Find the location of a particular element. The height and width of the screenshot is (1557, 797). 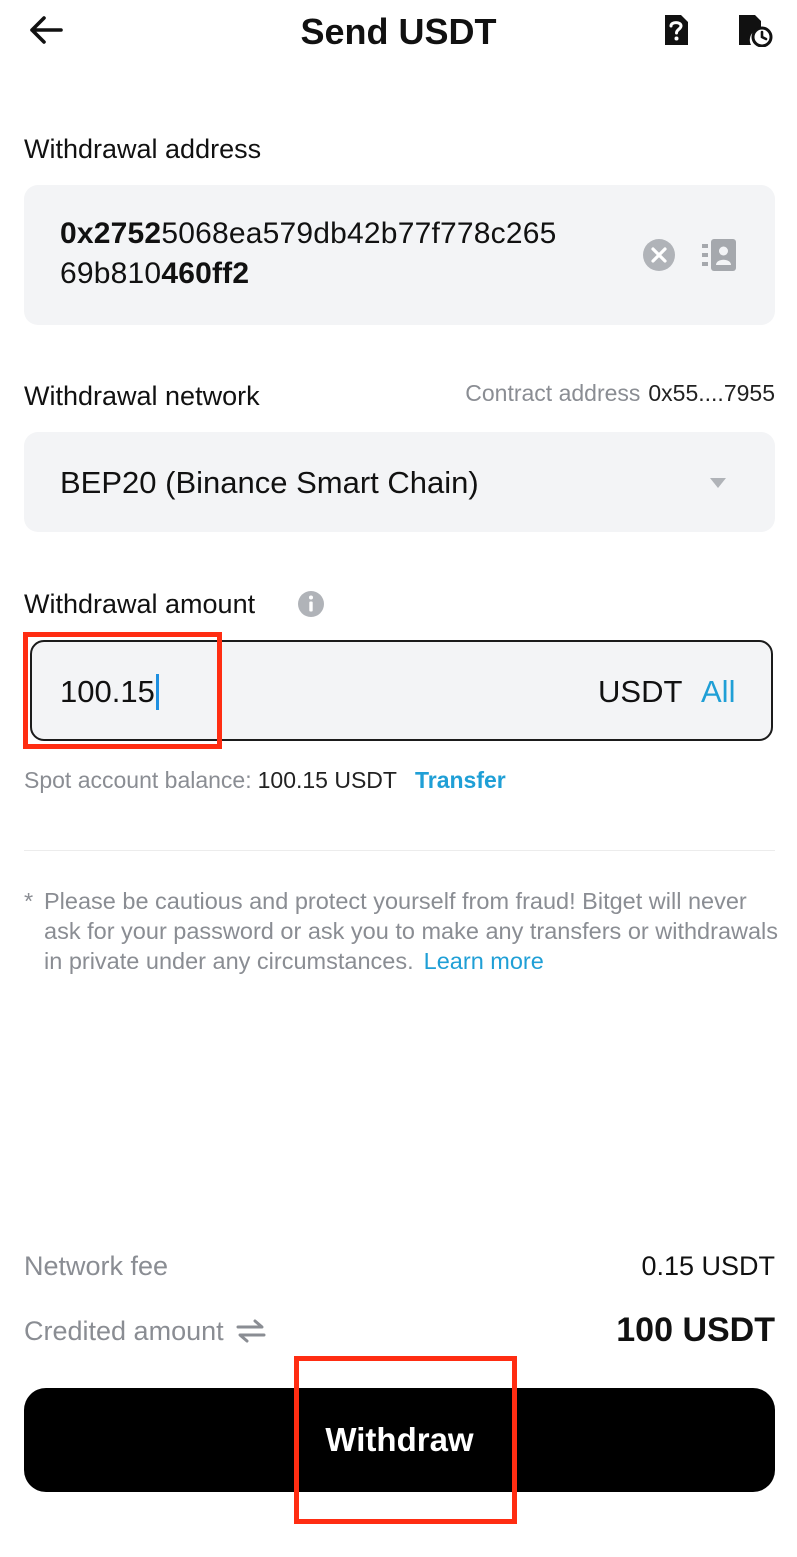

address-prefix: 0x2752 is located at coordinates (111, 233).